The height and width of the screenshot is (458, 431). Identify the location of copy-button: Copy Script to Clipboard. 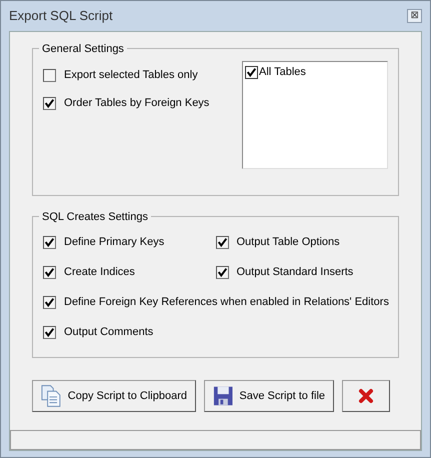
(114, 396).